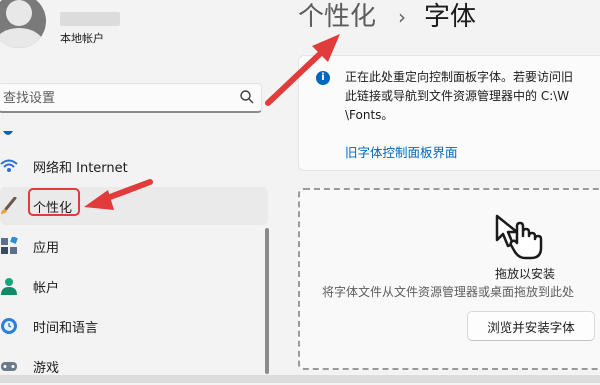 This screenshot has height=385, width=600. I want to click on game-icon, so click(9, 366).